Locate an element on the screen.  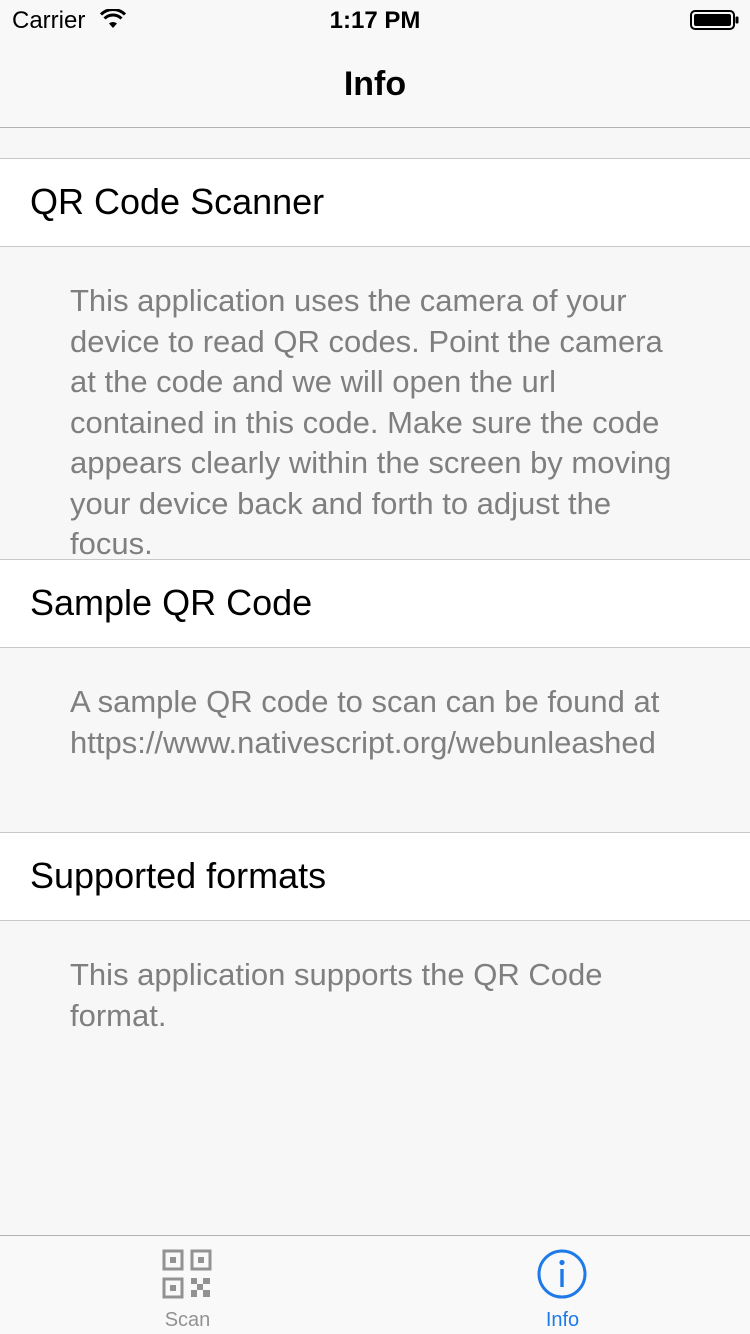
tab-bar: Scan Info is located at coordinates (375, 1284).